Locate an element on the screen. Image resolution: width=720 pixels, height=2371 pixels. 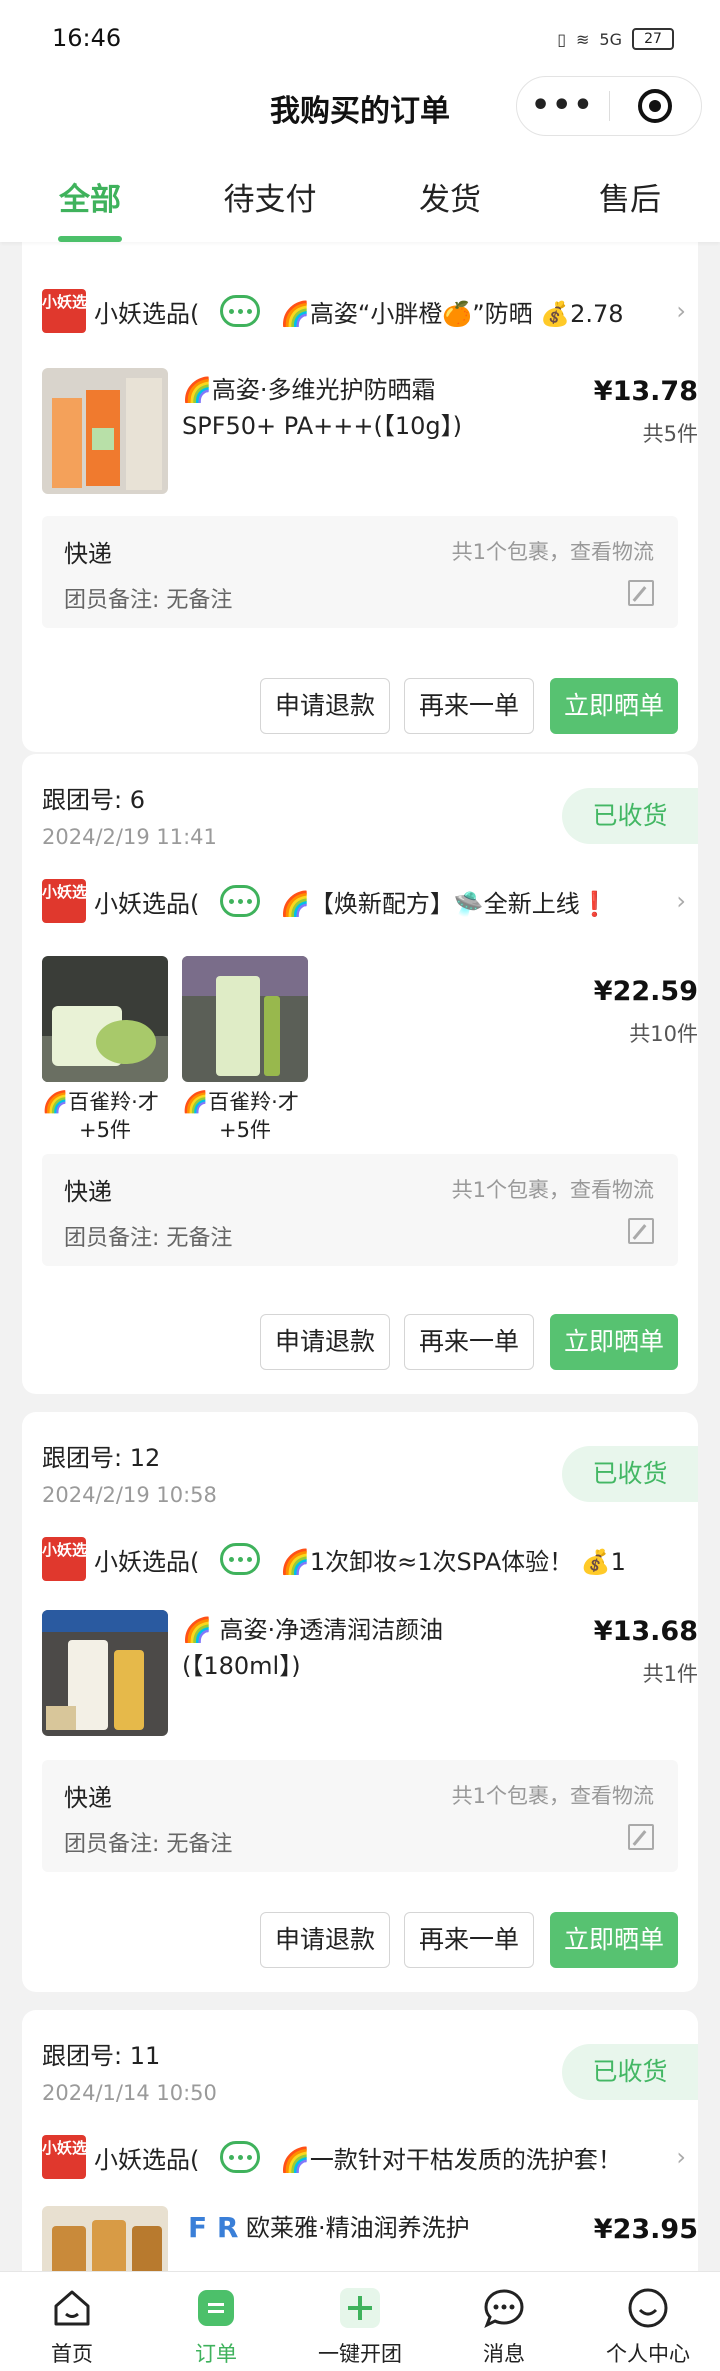
tab-all: 全部 is located at coordinates (90, 196).